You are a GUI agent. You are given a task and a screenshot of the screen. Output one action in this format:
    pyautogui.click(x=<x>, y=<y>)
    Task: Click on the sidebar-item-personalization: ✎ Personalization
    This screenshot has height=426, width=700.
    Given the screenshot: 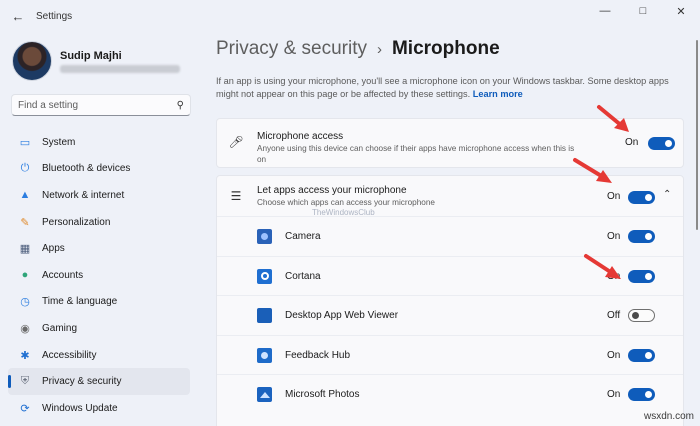 What is the action you would take?
    pyautogui.click(x=99, y=222)
    